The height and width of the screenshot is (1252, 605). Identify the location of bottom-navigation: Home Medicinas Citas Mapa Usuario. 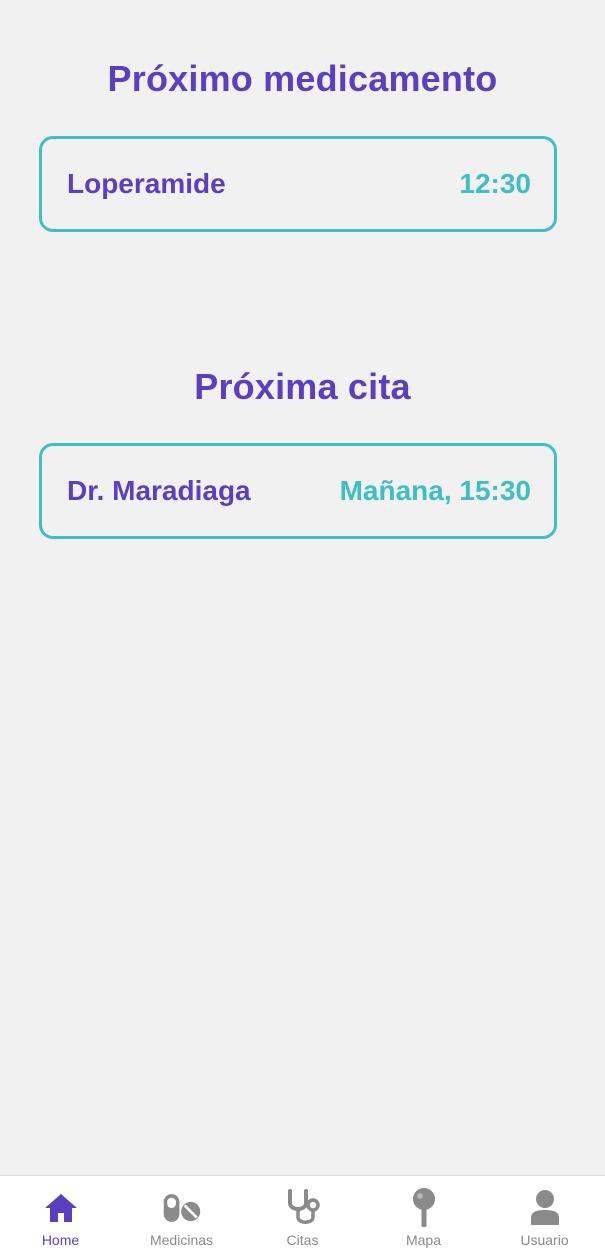
(302, 1213).